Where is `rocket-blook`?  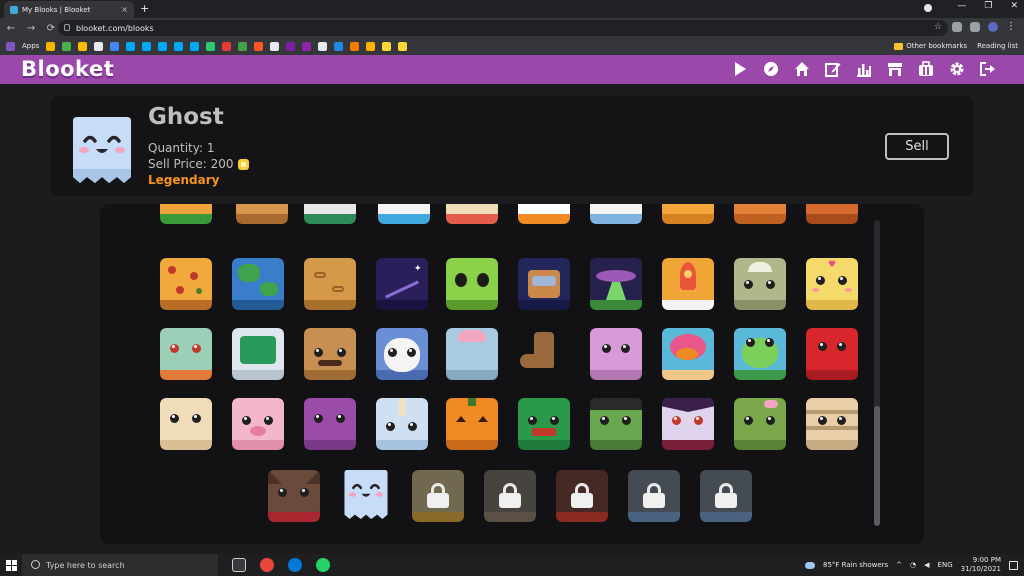 rocket-blook is located at coordinates (688, 284).